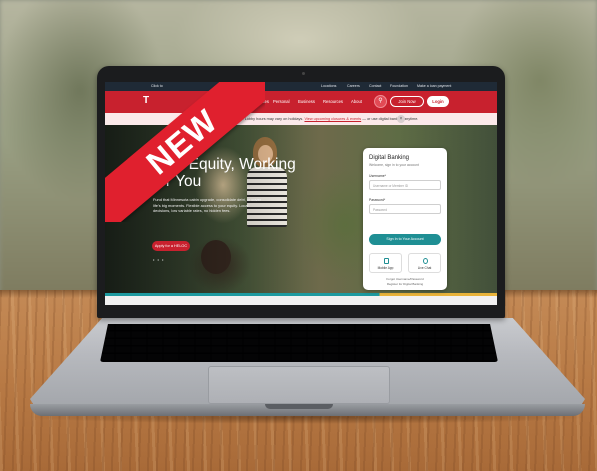 Image resolution: width=597 pixels, height=471 pixels. Describe the element at coordinates (394, 165) in the screenshot. I see `card-subtitle: Welcome, sign in to your account` at that location.